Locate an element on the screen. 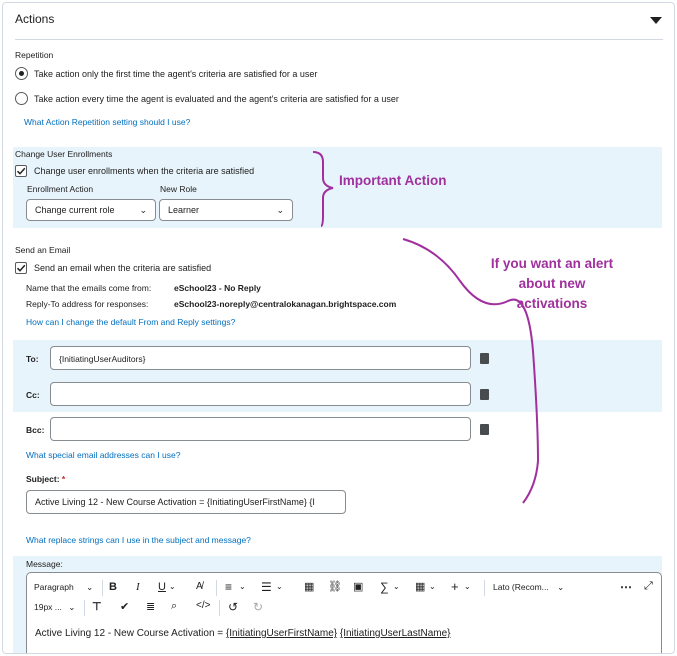  radio-every-time is located at coordinates (21, 98).